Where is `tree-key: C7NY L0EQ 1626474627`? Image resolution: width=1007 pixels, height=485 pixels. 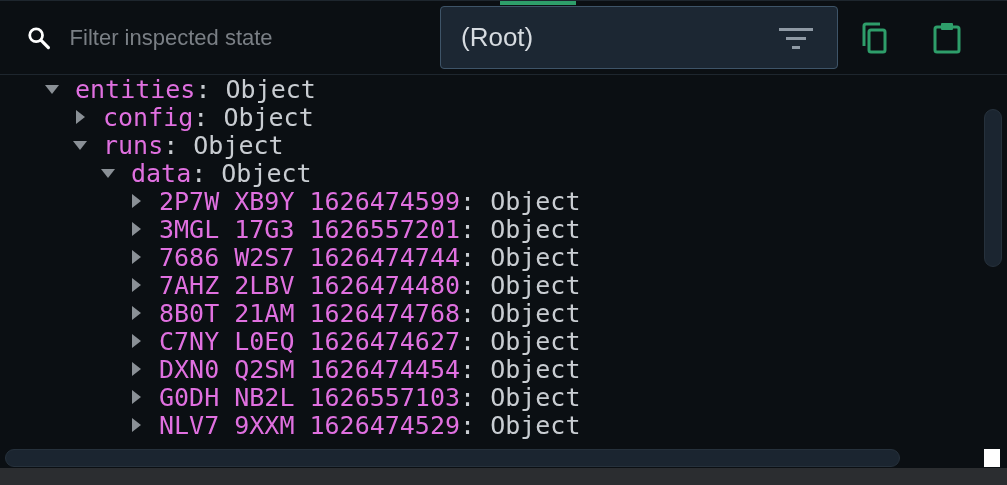
tree-key: C7NY L0EQ 1626474627 is located at coordinates (310, 341).